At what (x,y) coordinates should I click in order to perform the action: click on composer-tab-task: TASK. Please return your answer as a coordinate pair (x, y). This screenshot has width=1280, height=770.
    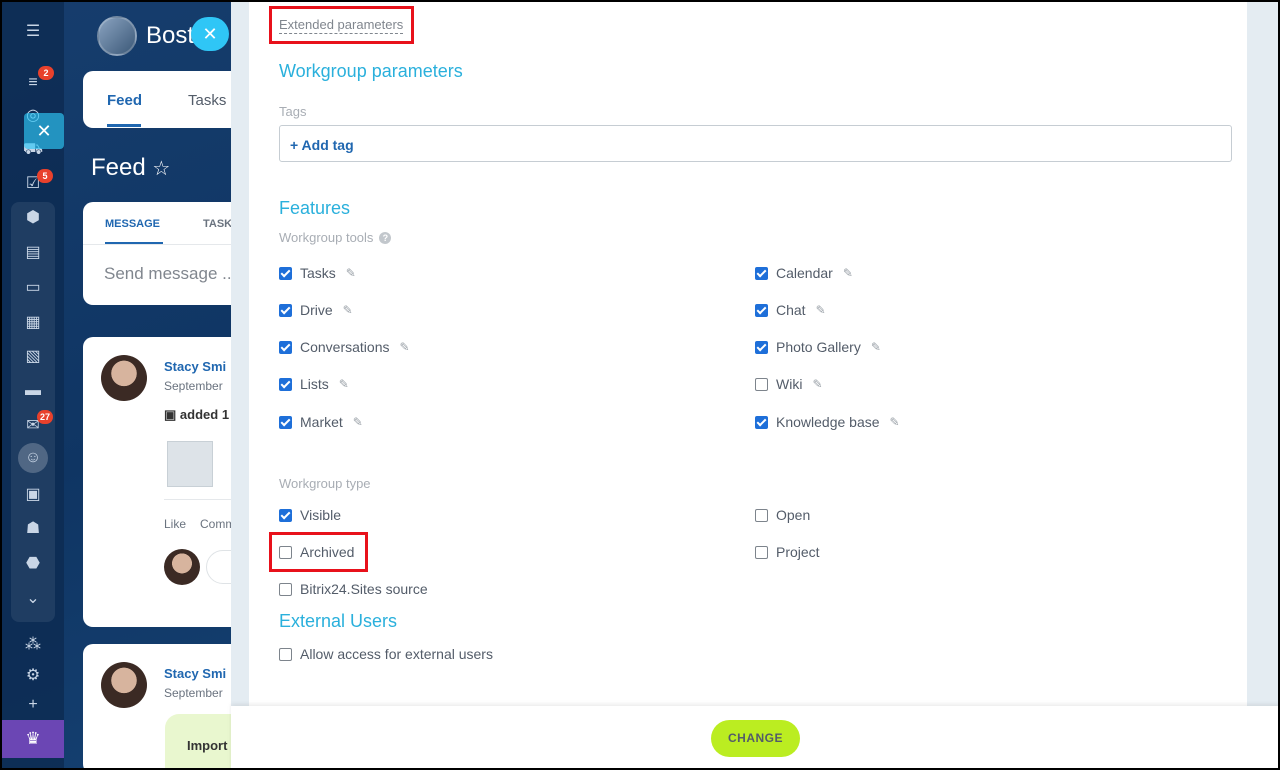
    Looking at the image, I should click on (217, 224).